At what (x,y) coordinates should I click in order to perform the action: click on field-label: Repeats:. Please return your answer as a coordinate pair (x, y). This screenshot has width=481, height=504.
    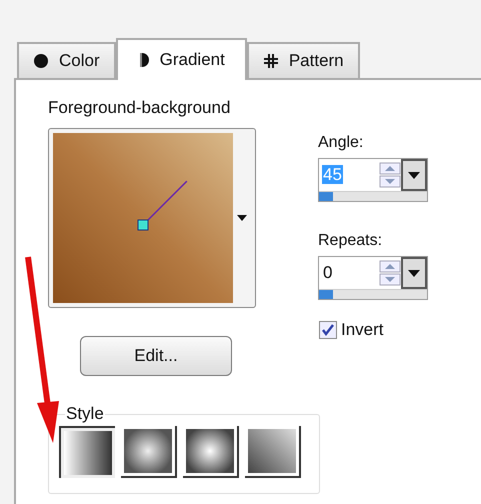
    Looking at the image, I should click on (351, 241).